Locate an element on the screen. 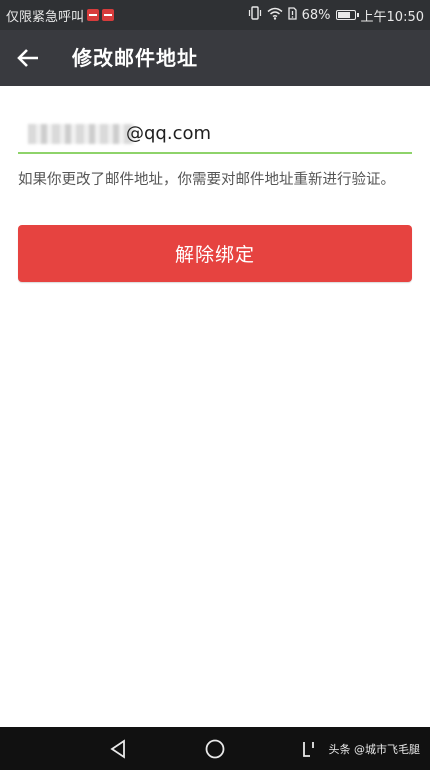 This screenshot has height=770, width=430. battery-icon is located at coordinates (347, 15).